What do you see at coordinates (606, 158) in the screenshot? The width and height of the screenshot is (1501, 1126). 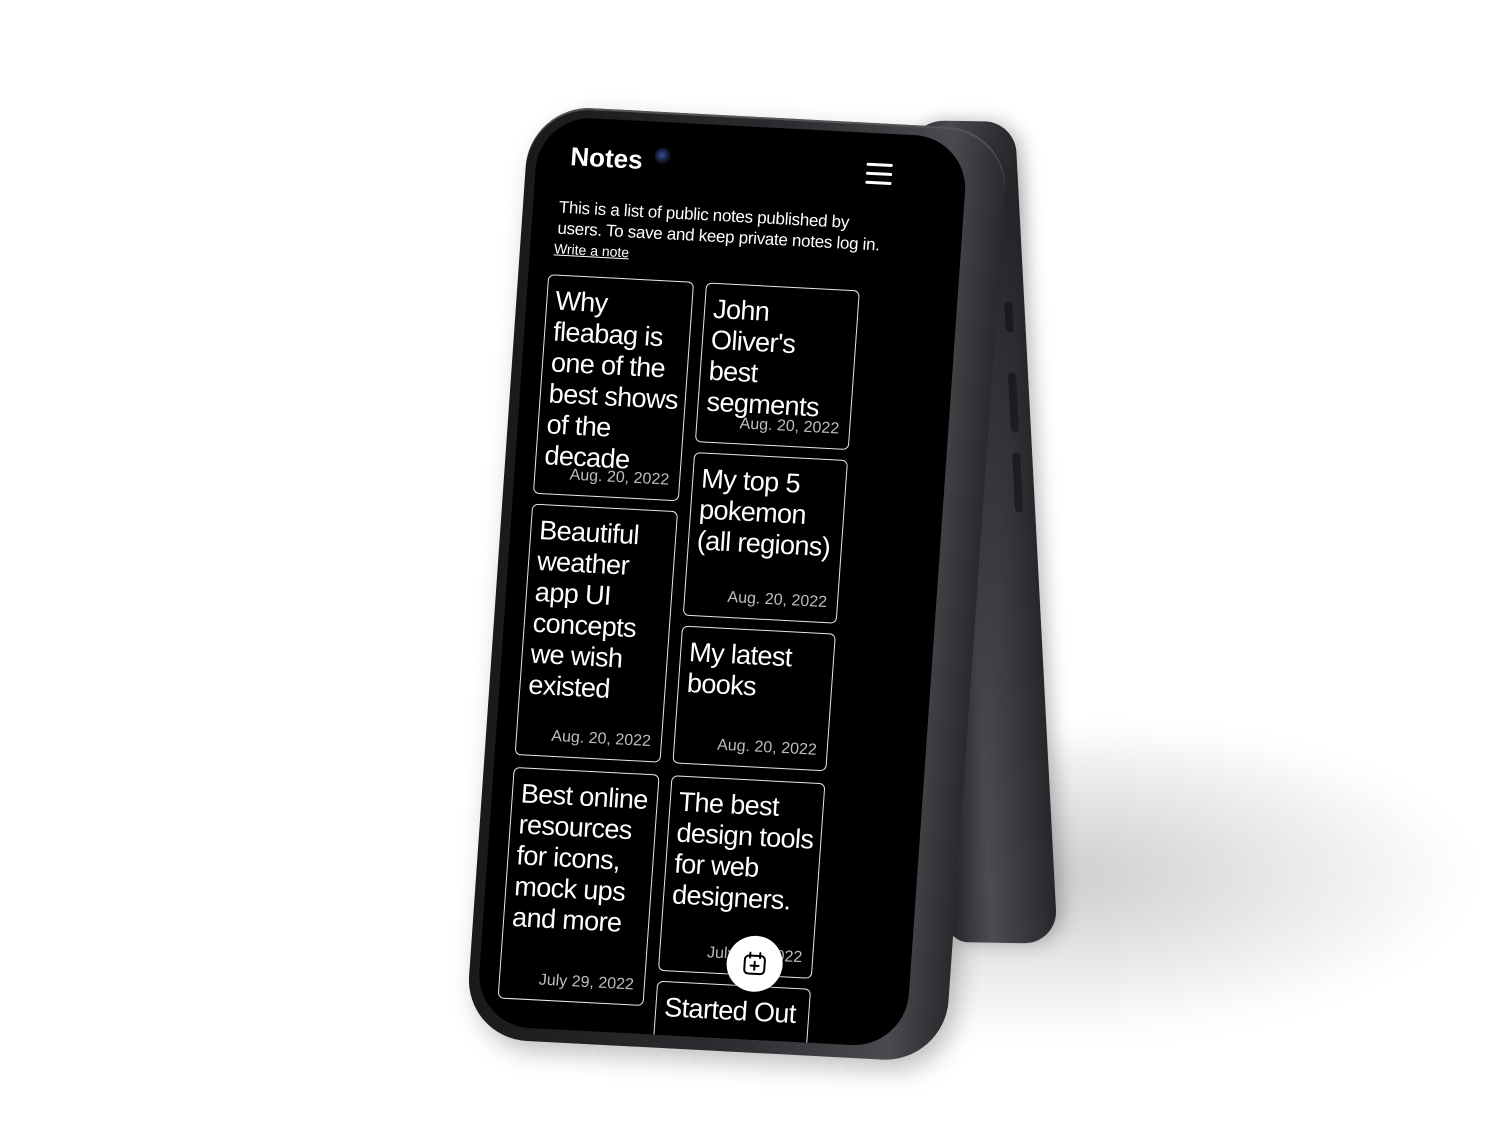 I see `app-title: Notes` at bounding box center [606, 158].